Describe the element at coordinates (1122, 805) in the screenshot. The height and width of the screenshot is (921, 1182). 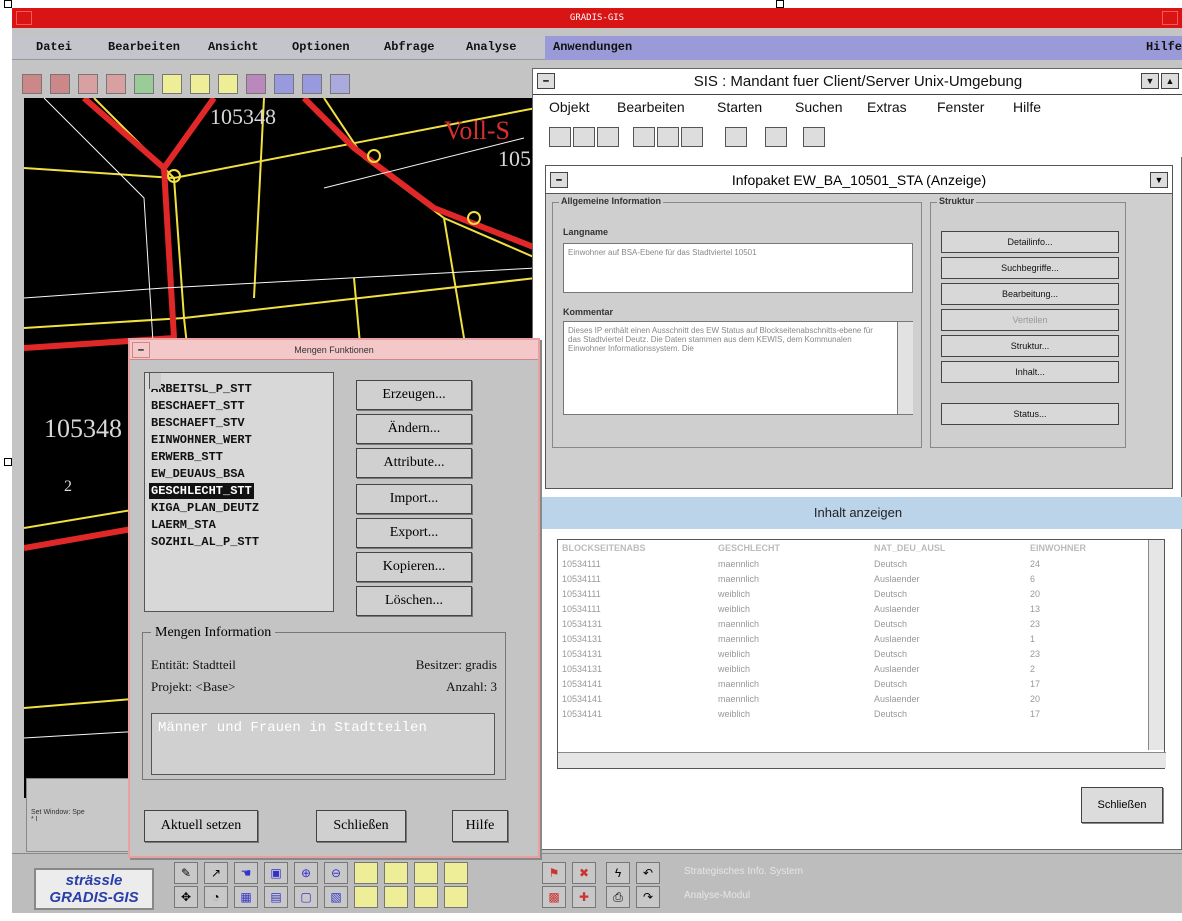
I see `sis-close-button: Schließen` at that location.